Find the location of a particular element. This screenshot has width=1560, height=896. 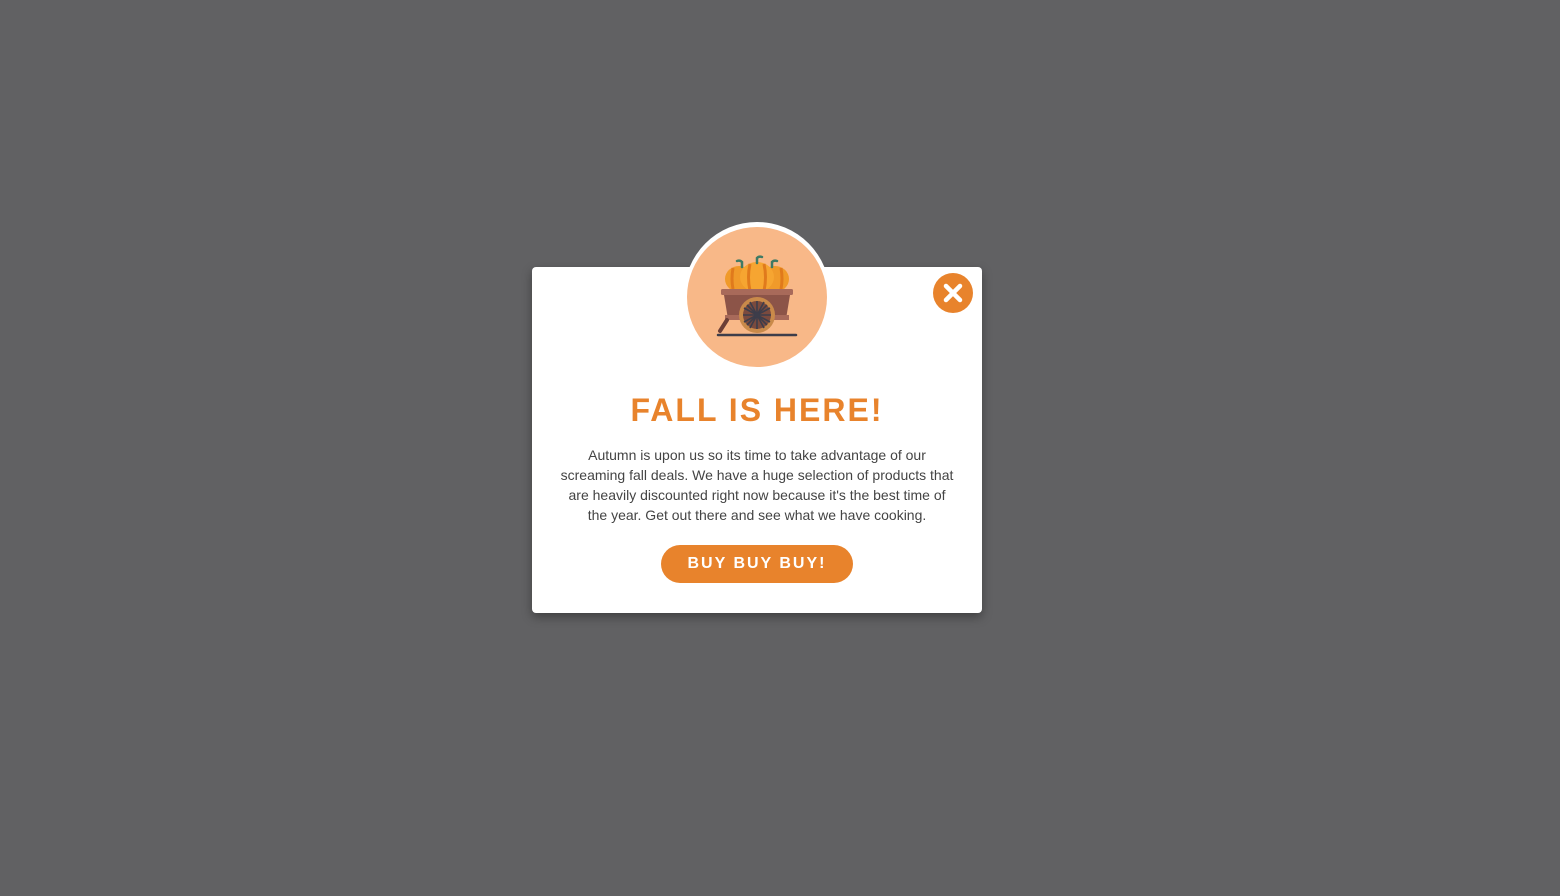

close-icon is located at coordinates (953, 293).